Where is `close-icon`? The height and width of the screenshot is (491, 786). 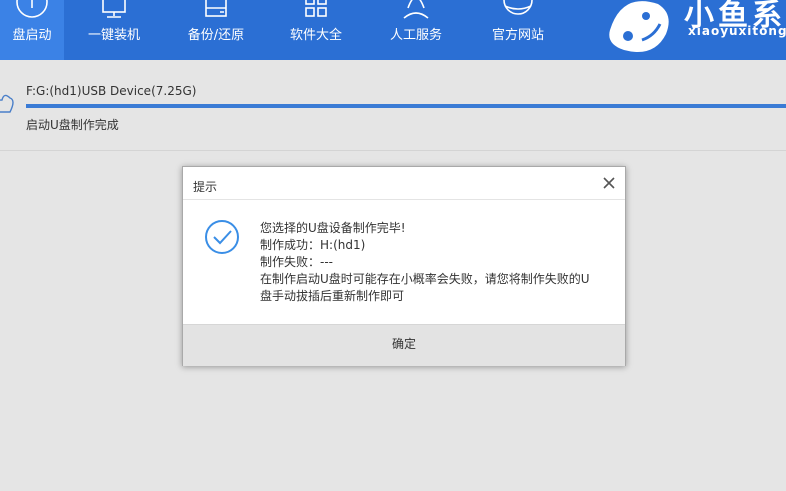
close-icon is located at coordinates (609, 183).